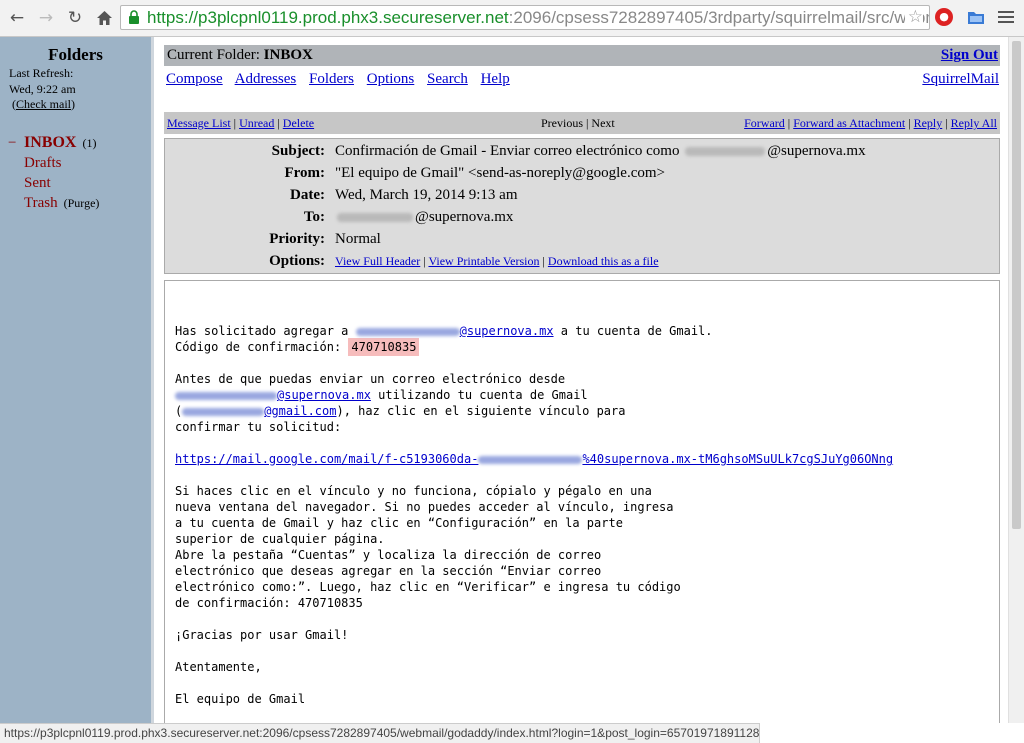 The height and width of the screenshot is (743, 1024). What do you see at coordinates (404, 195) in the screenshot?
I see `date-row: Date: Wed, March 19, 2014 9:13 am` at bounding box center [404, 195].